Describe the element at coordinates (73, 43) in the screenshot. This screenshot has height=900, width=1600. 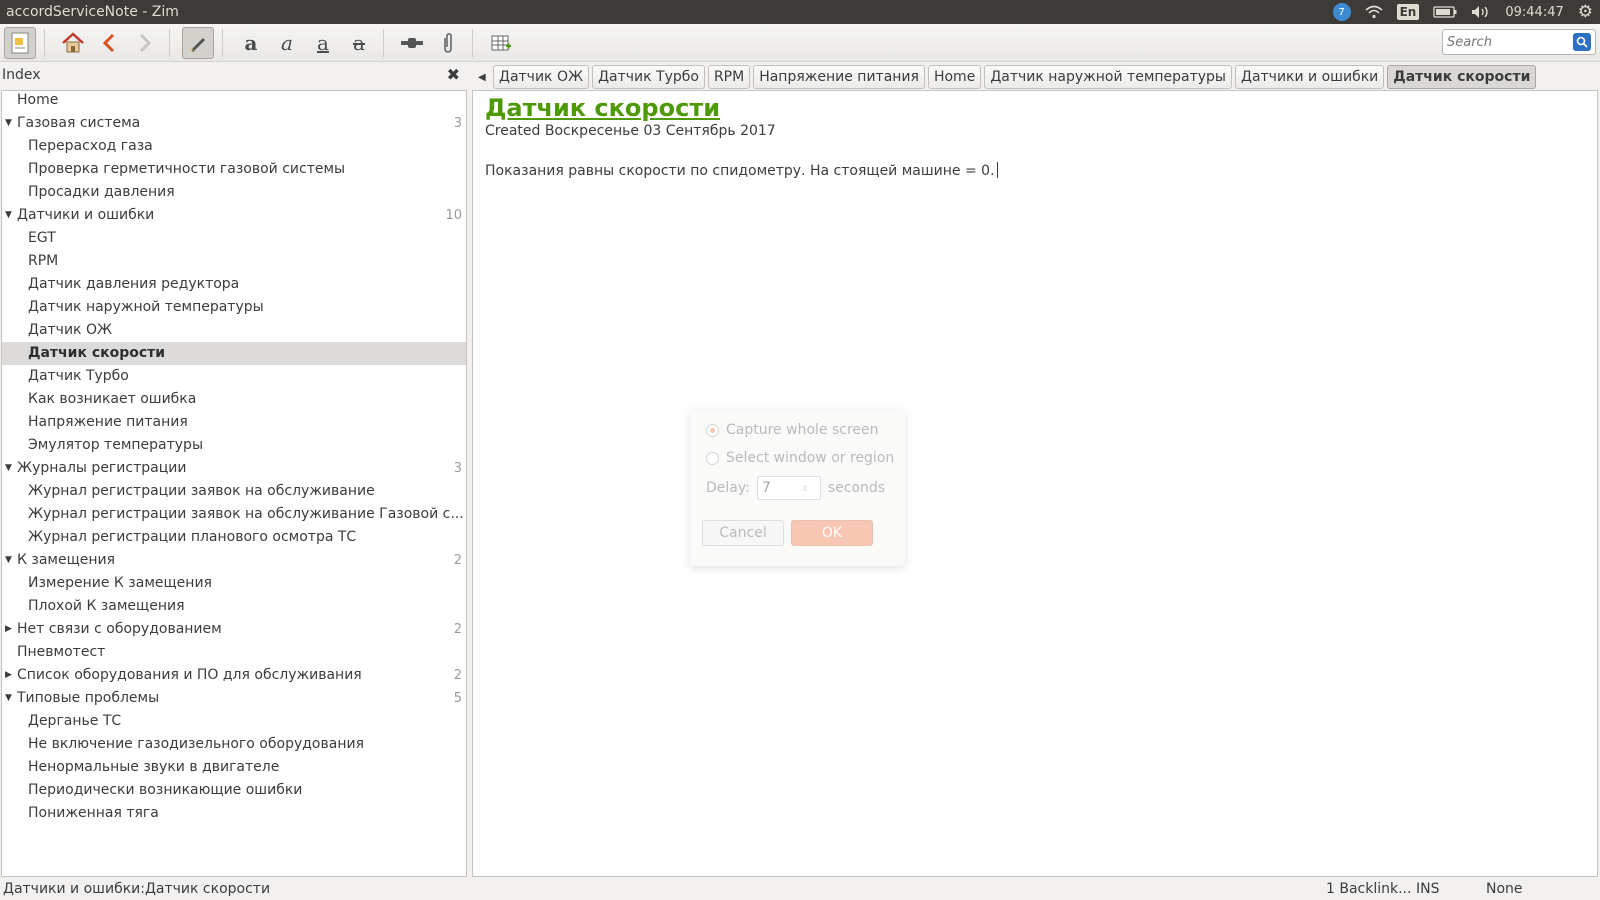
I see `home-icon` at that location.